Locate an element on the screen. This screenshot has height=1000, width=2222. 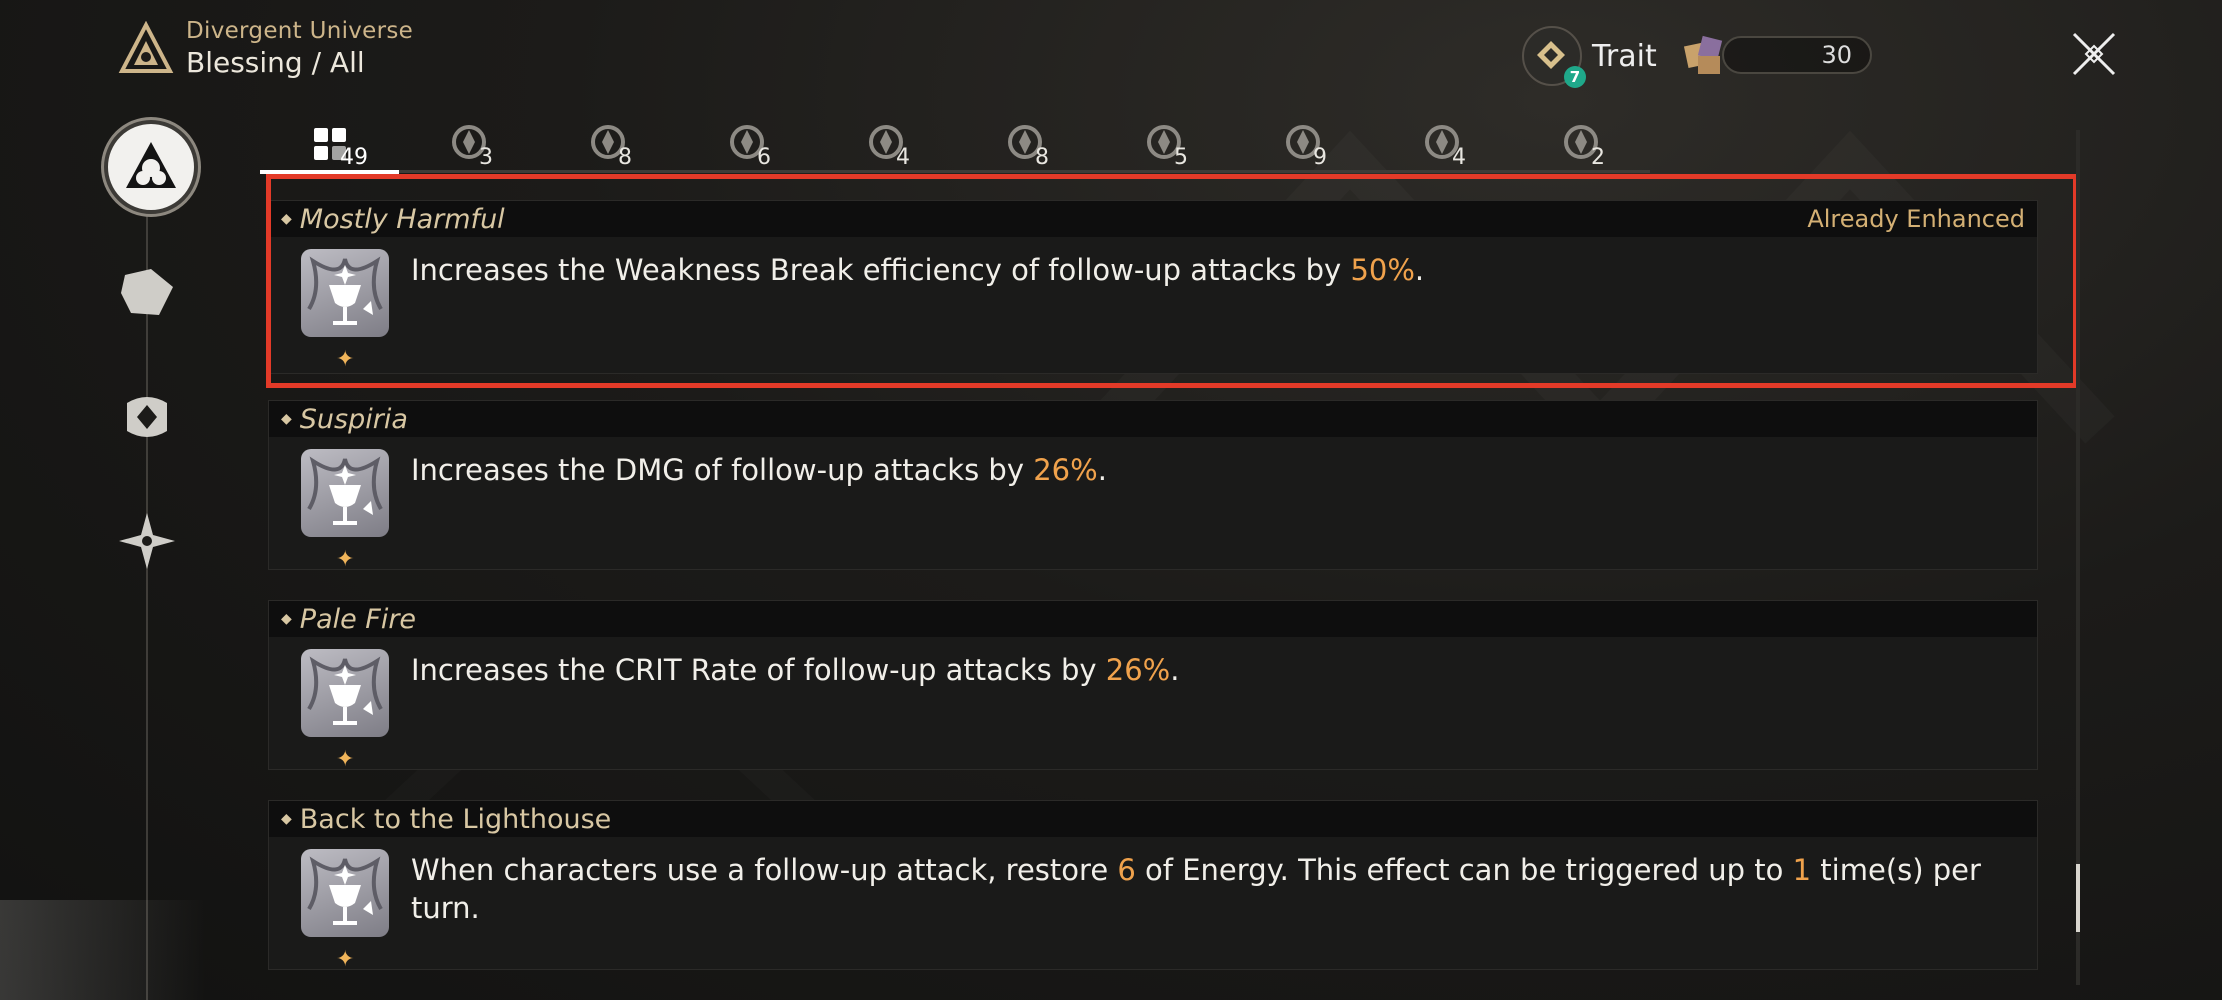
sidebar-item-equation is located at coordinates (147, 417).